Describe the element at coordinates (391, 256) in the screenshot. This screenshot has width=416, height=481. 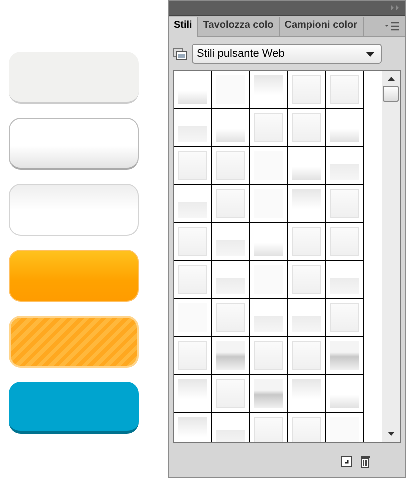
I see `scrollbar` at that location.